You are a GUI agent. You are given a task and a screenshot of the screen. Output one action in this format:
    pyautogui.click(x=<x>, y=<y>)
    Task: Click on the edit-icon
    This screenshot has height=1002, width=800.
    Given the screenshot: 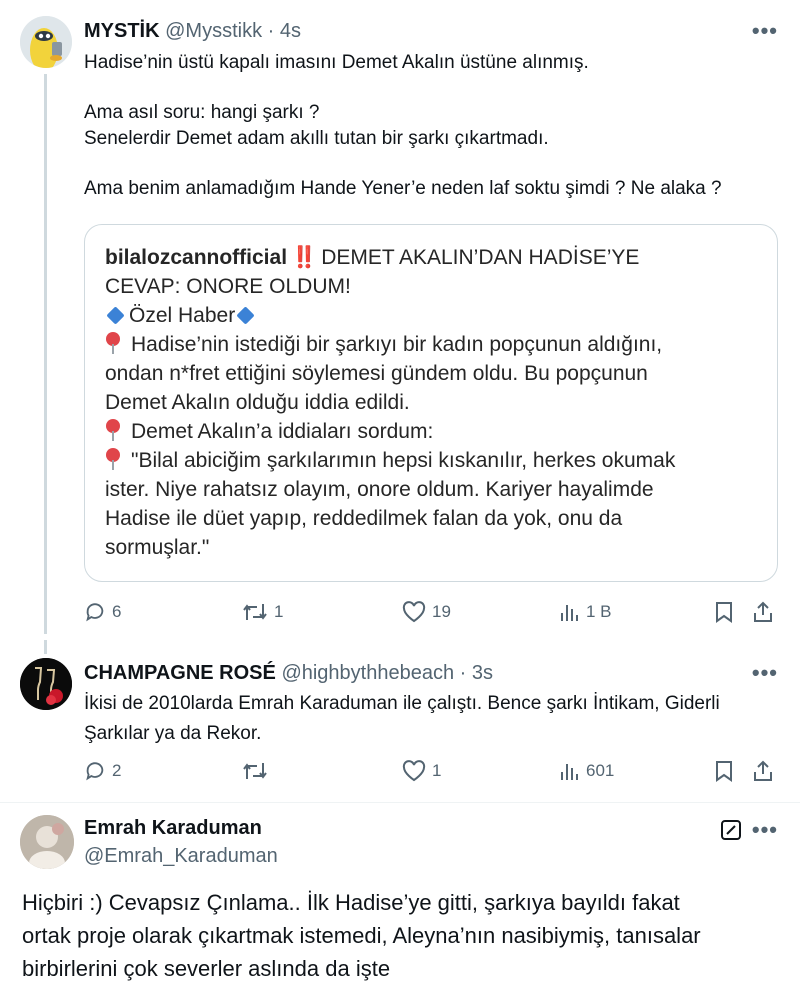 What is the action you would take?
    pyautogui.click(x=731, y=832)
    